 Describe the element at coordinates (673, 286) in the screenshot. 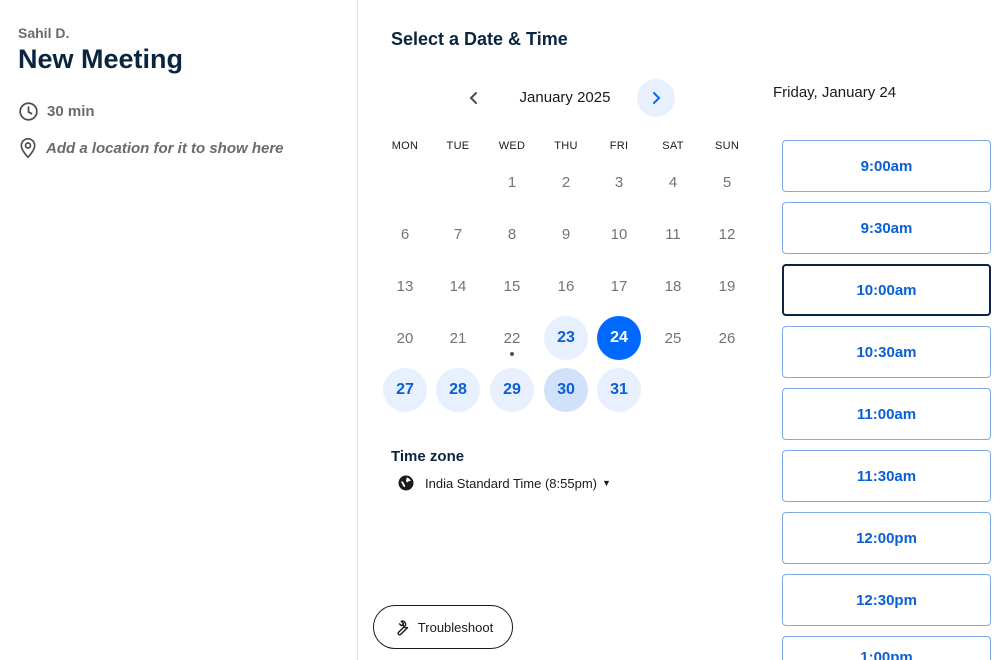

I see `calendar-day: 18` at that location.